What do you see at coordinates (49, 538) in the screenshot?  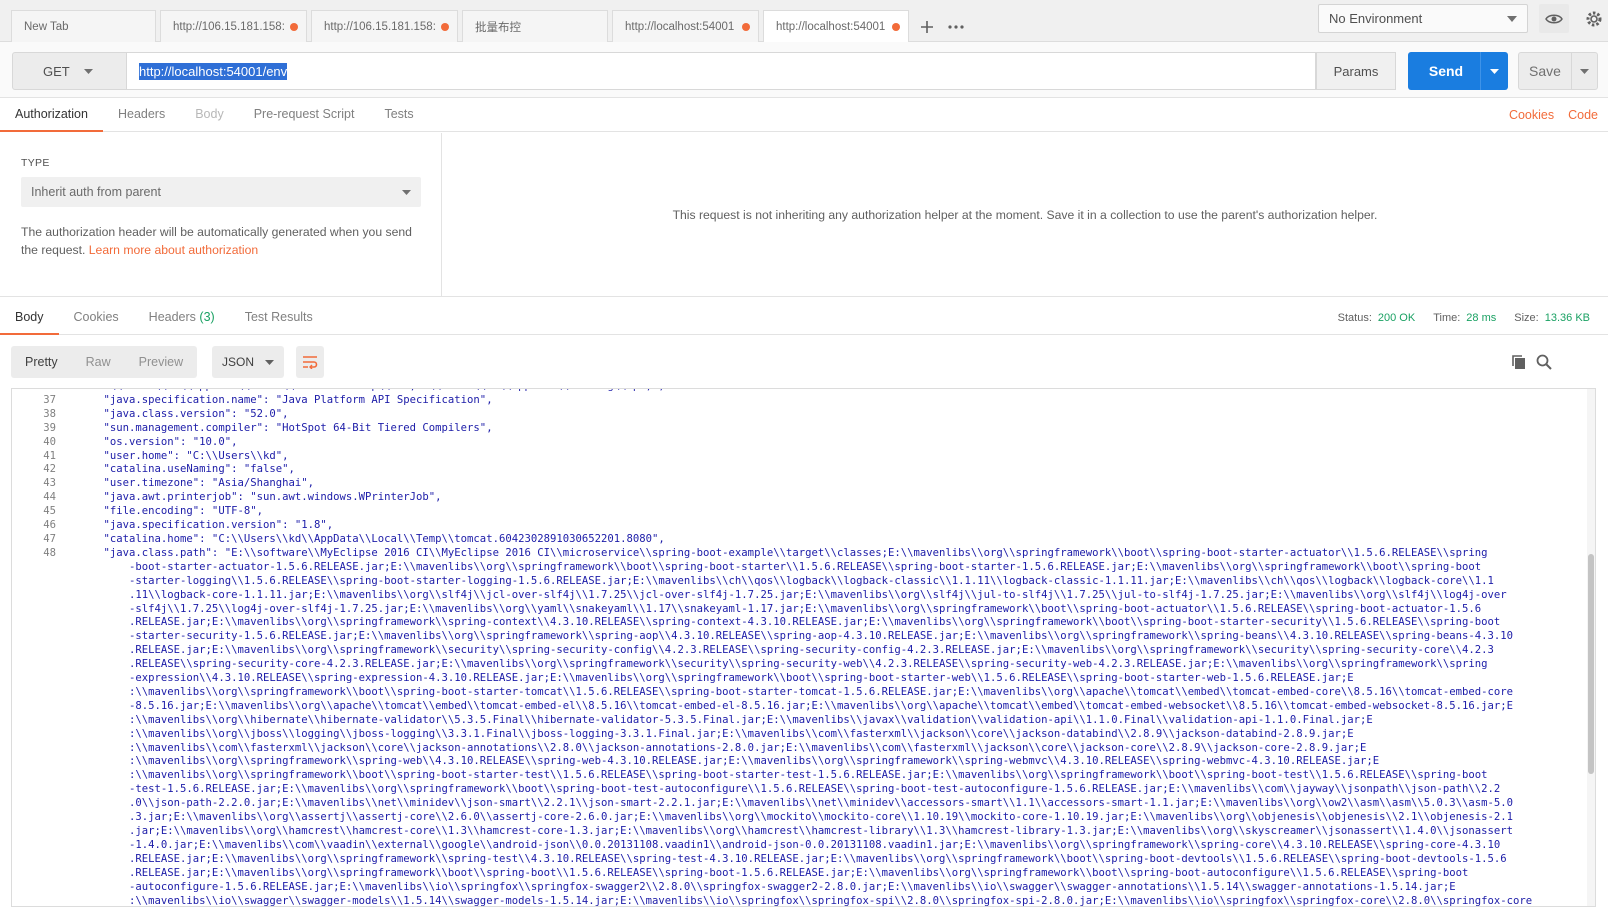 I see `line-number: 47` at bounding box center [49, 538].